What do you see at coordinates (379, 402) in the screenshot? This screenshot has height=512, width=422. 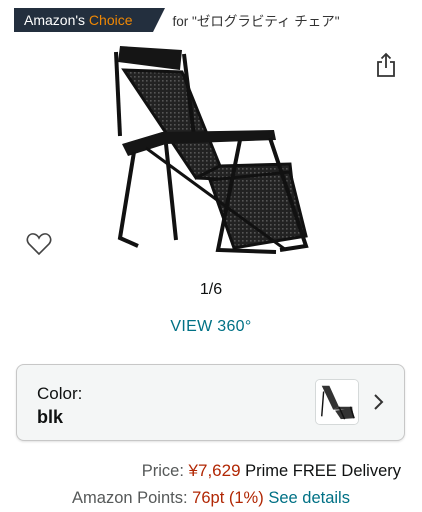 I see `chevron-right-icon` at bounding box center [379, 402].